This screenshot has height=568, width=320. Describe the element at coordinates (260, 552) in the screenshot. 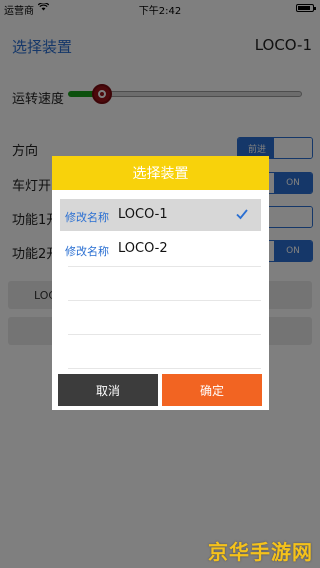

I see `site-watermark: 京华手游网` at that location.